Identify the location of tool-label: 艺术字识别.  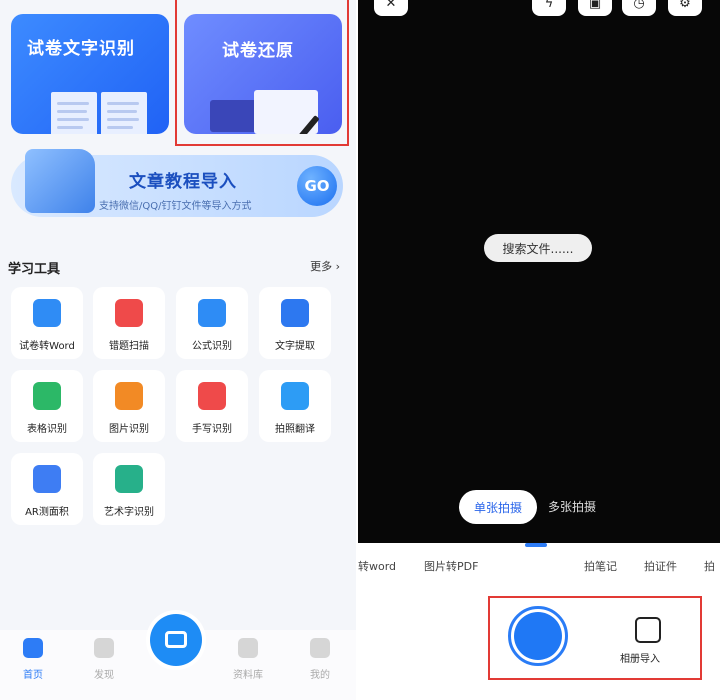
(129, 512).